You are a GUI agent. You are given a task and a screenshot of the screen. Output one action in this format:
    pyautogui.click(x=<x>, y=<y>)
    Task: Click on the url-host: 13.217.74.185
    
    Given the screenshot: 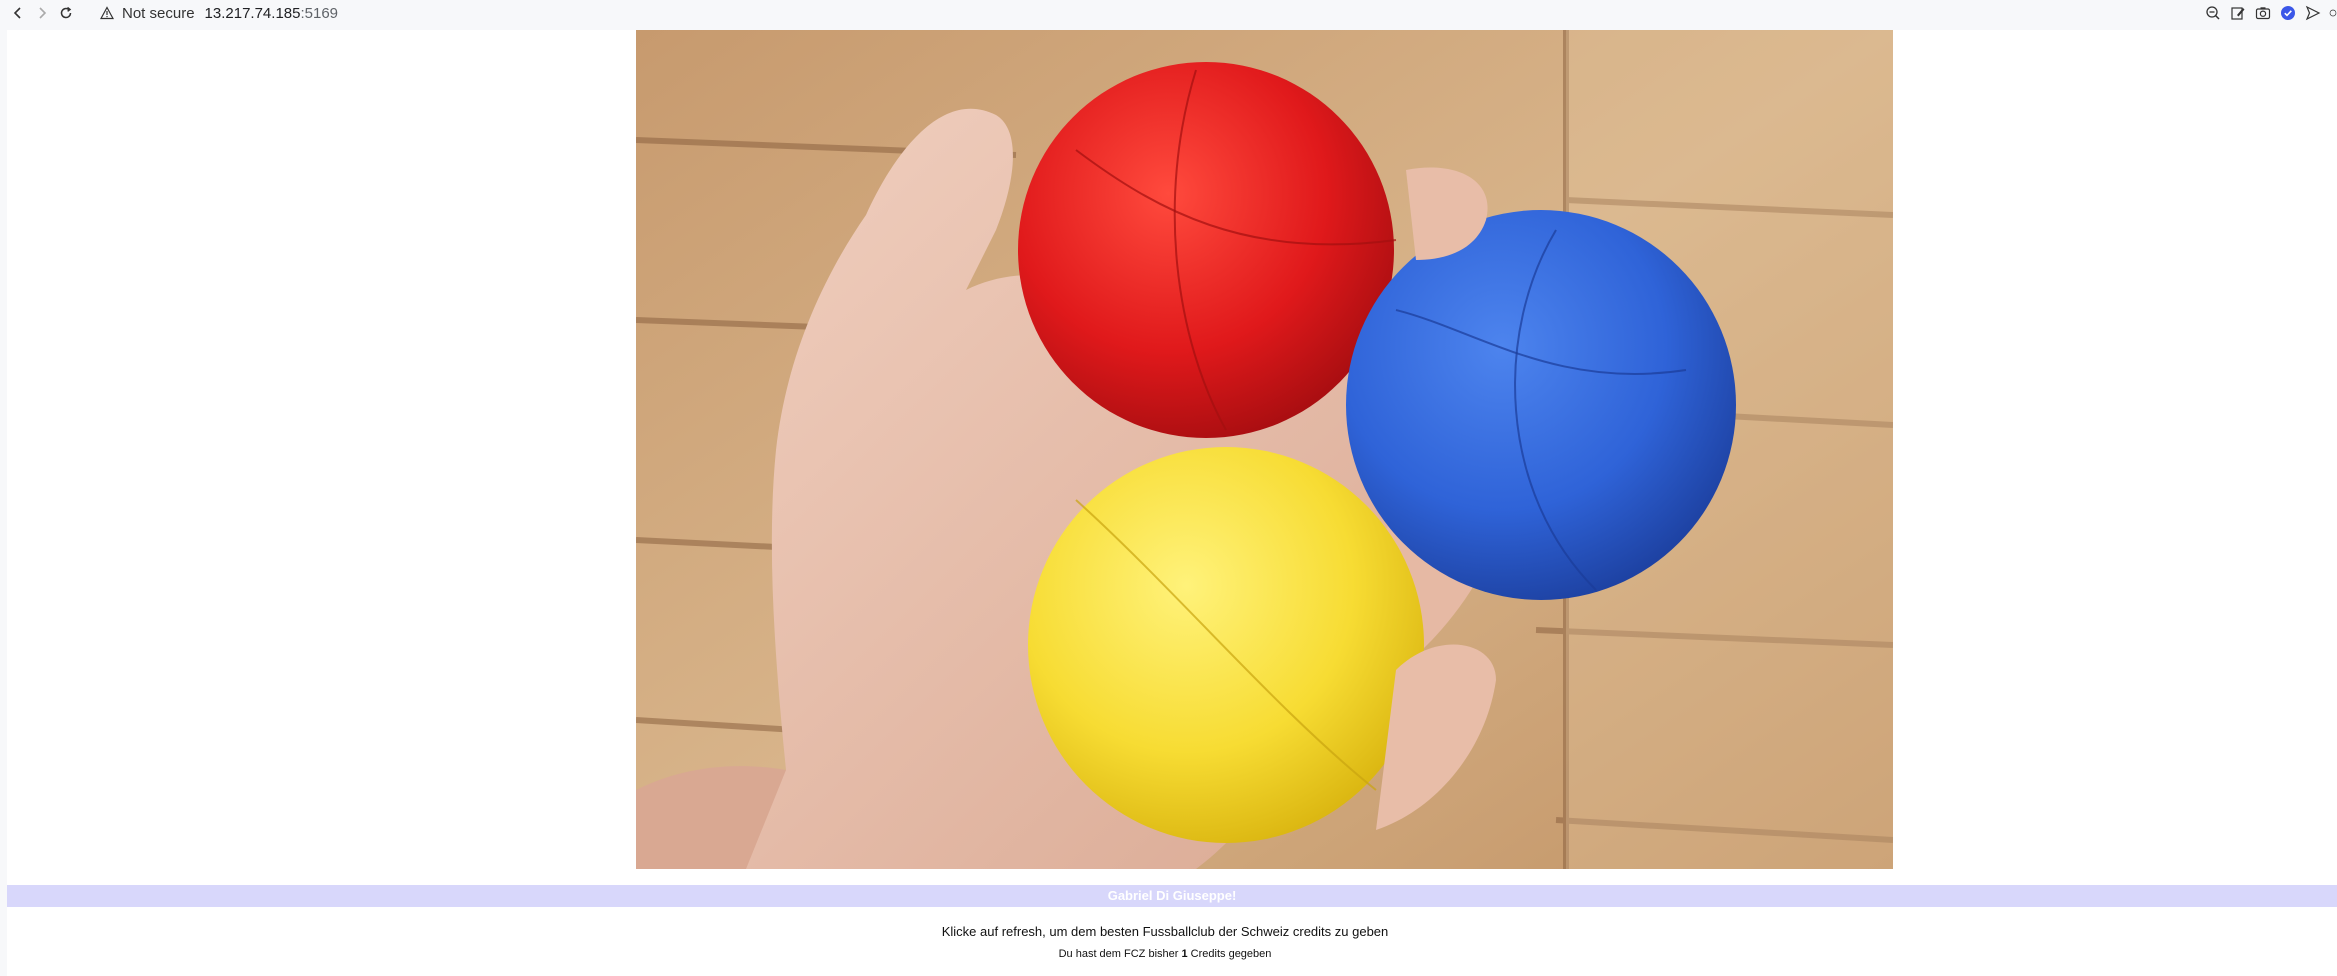 What is the action you would take?
    pyautogui.click(x=253, y=13)
    